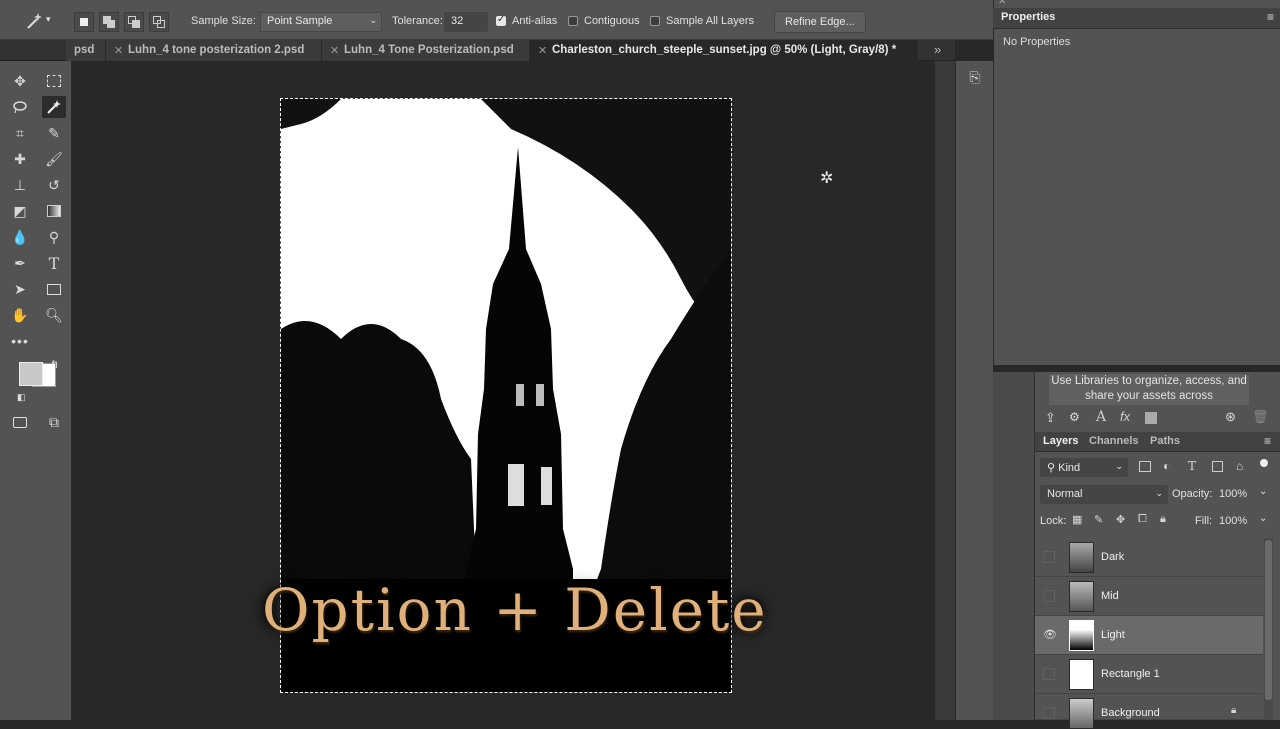 The image size is (1280, 729). I want to click on lock-icon: 🔒︎, so click(1234, 710).